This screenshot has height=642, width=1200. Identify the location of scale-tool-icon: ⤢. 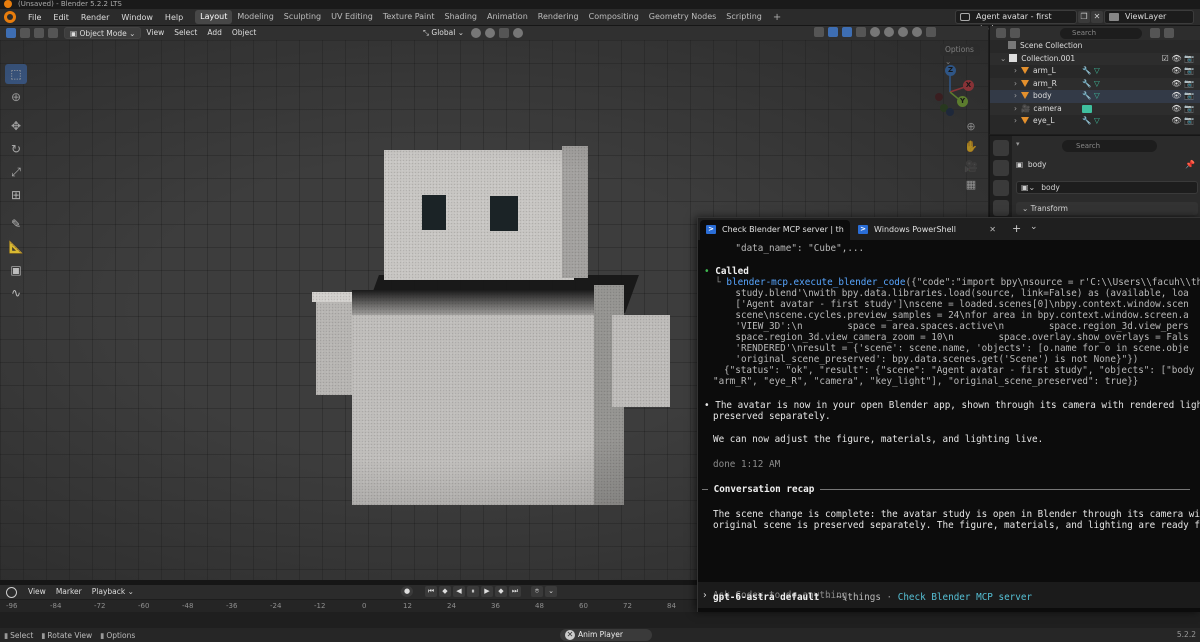
(16, 172).